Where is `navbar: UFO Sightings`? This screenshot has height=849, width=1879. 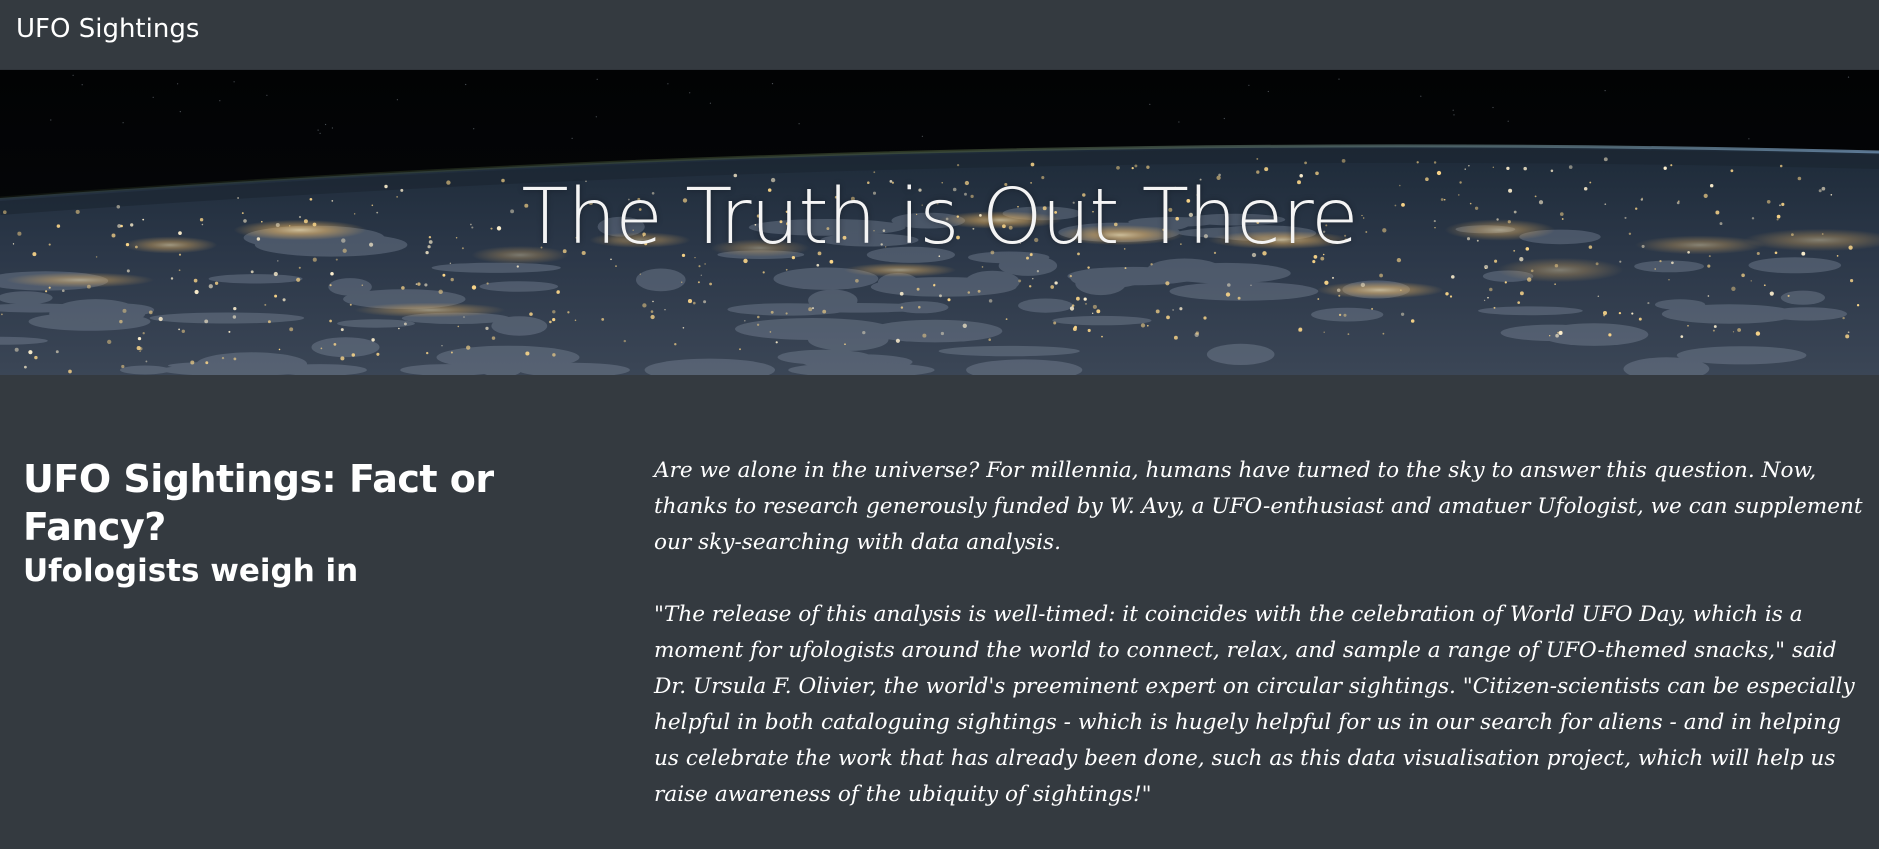
navbar: UFO Sightings is located at coordinates (939, 35).